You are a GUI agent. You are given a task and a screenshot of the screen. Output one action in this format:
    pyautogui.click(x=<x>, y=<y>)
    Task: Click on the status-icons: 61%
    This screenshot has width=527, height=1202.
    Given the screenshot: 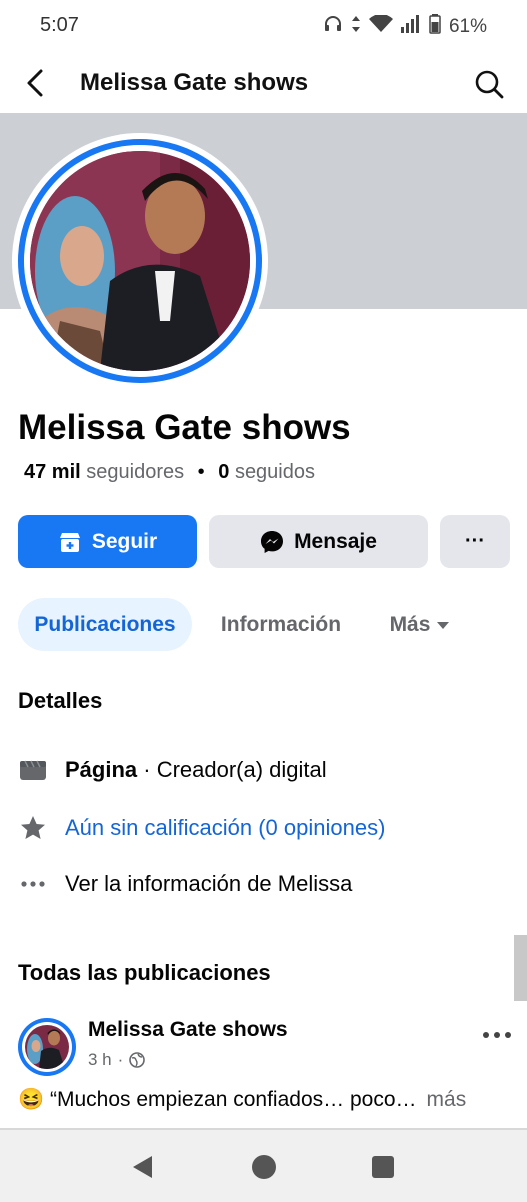 What is the action you would take?
    pyautogui.click(x=405, y=27)
    